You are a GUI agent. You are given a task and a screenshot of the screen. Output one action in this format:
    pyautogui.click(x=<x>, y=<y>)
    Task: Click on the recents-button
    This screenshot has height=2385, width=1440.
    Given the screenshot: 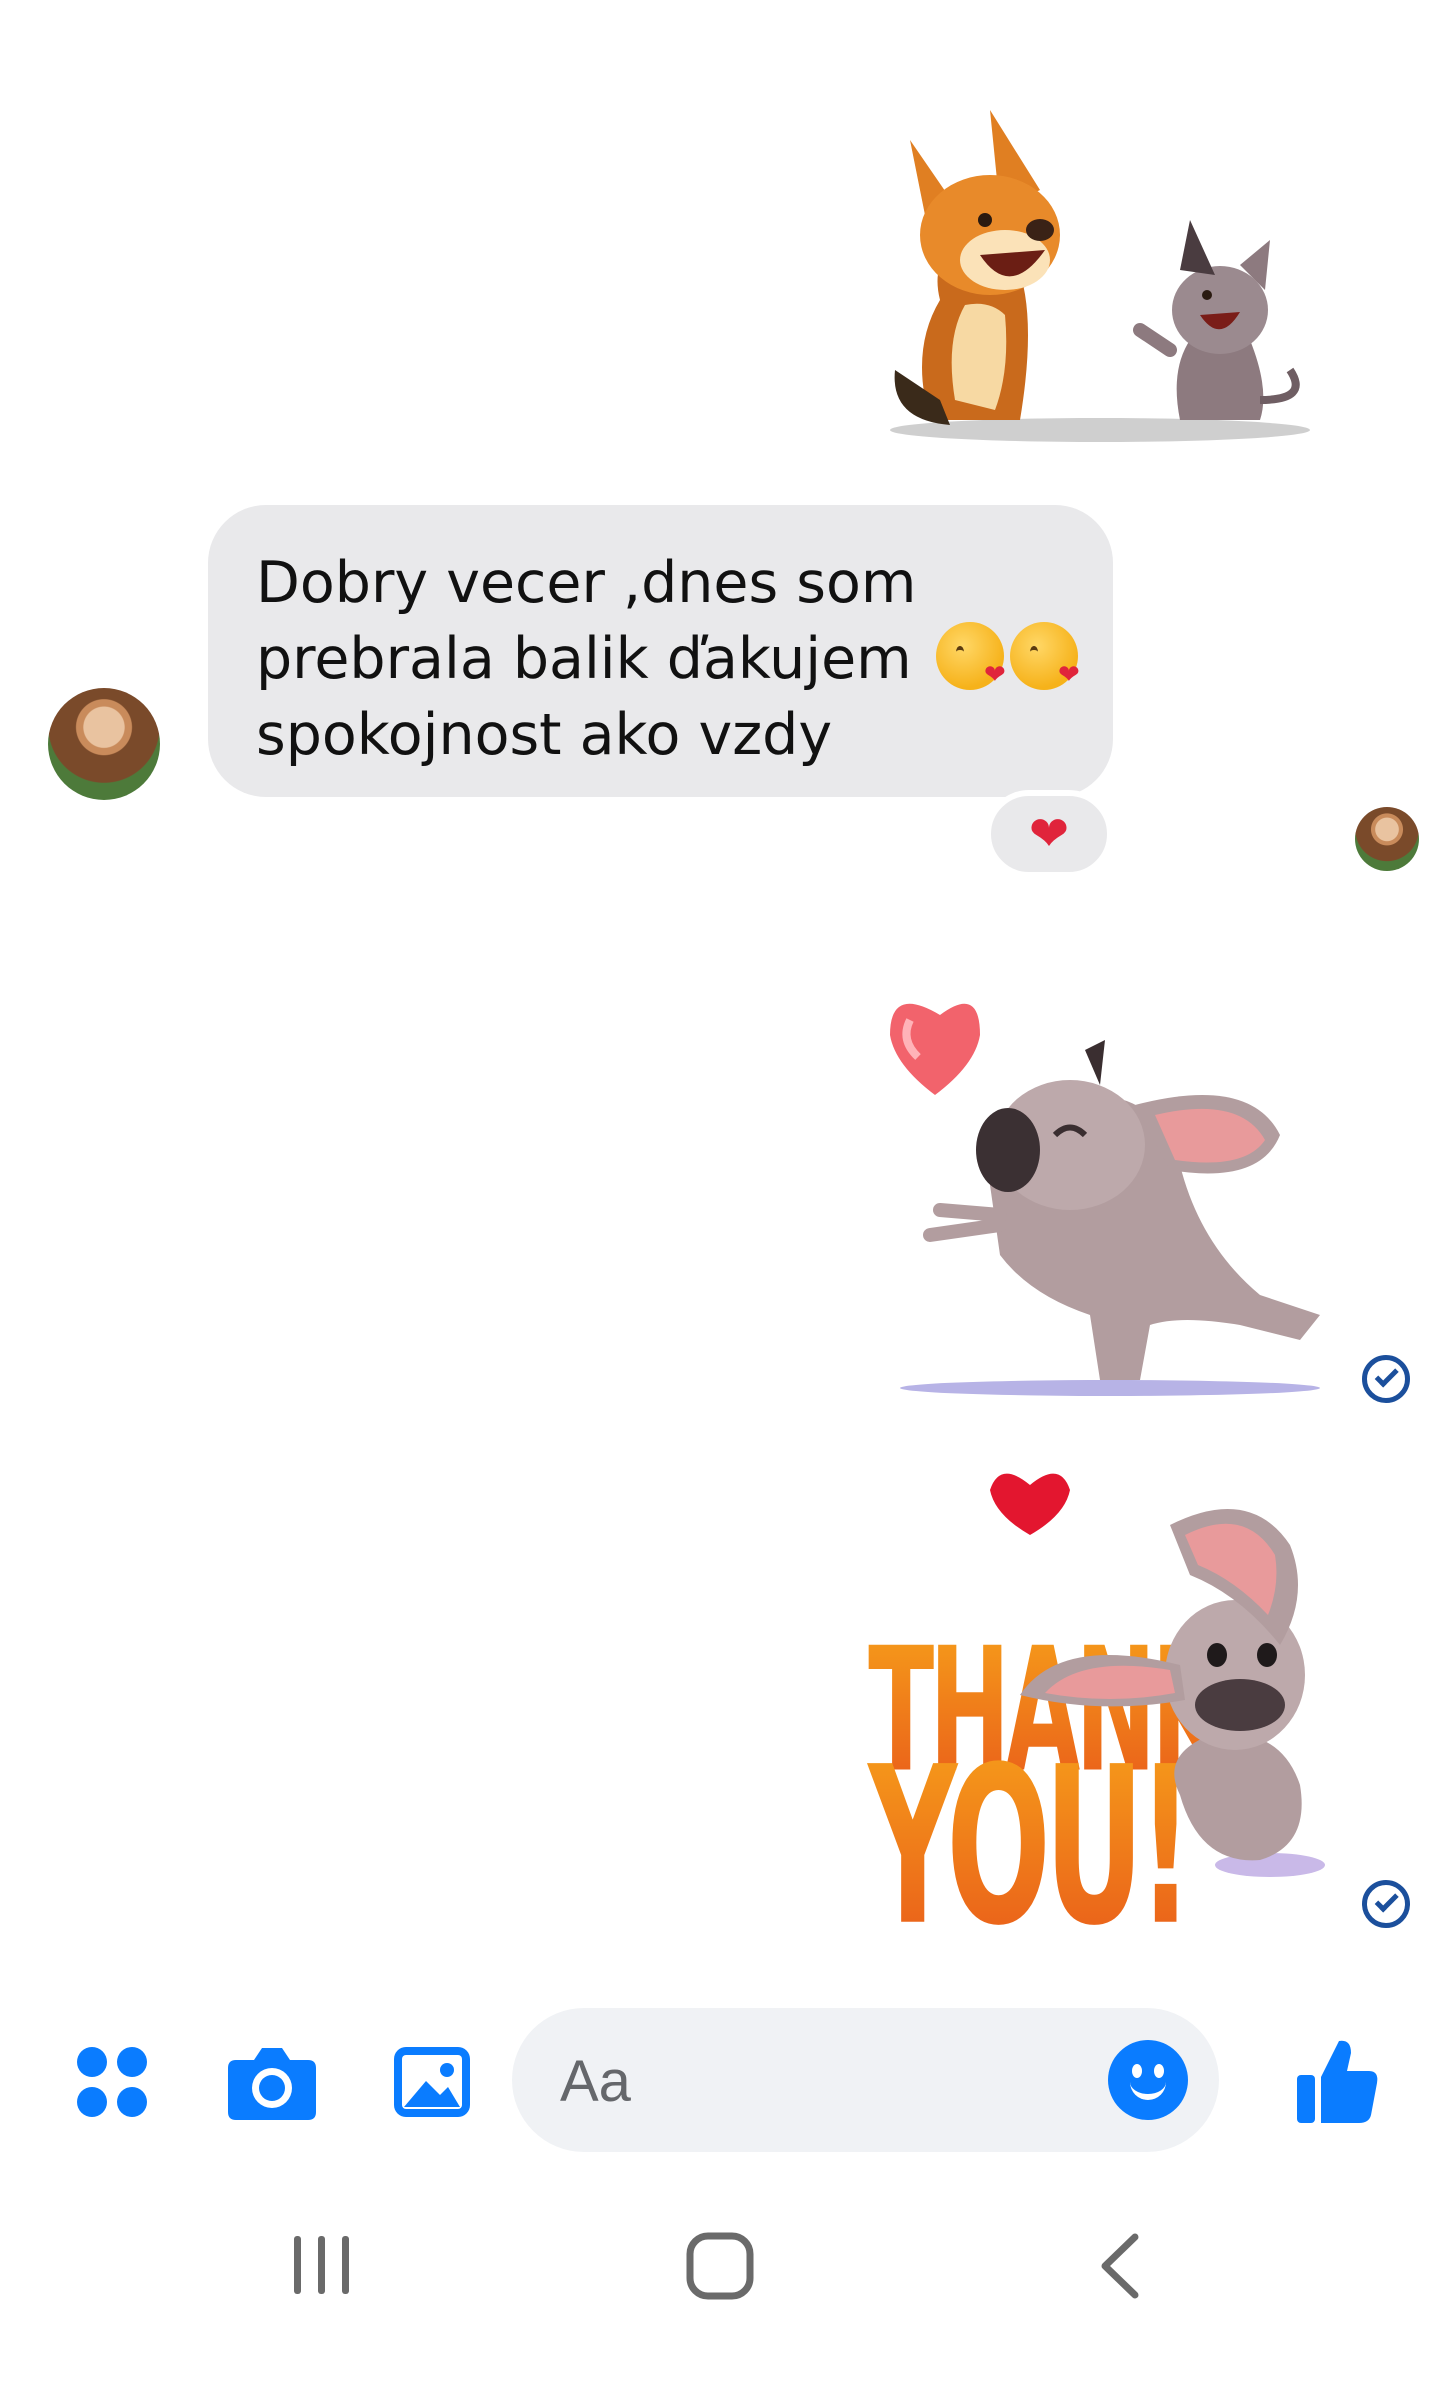 What is the action you would take?
    pyautogui.click(x=322, y=2265)
    